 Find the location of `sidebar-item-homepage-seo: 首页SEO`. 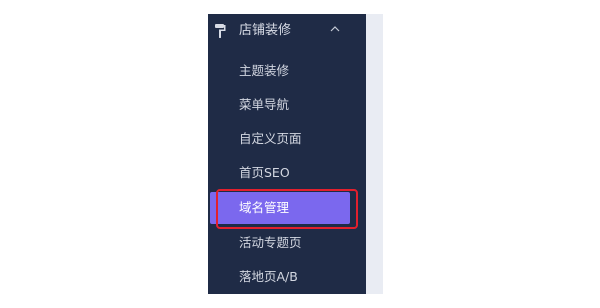

sidebar-item-homepage-seo: 首页SEO is located at coordinates (287, 173).